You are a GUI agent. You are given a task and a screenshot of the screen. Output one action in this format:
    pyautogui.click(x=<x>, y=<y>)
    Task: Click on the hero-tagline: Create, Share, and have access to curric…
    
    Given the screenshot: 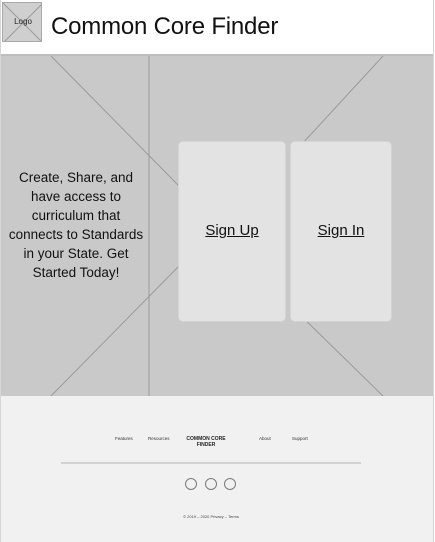 What is the action you would take?
    pyautogui.click(x=76, y=225)
    